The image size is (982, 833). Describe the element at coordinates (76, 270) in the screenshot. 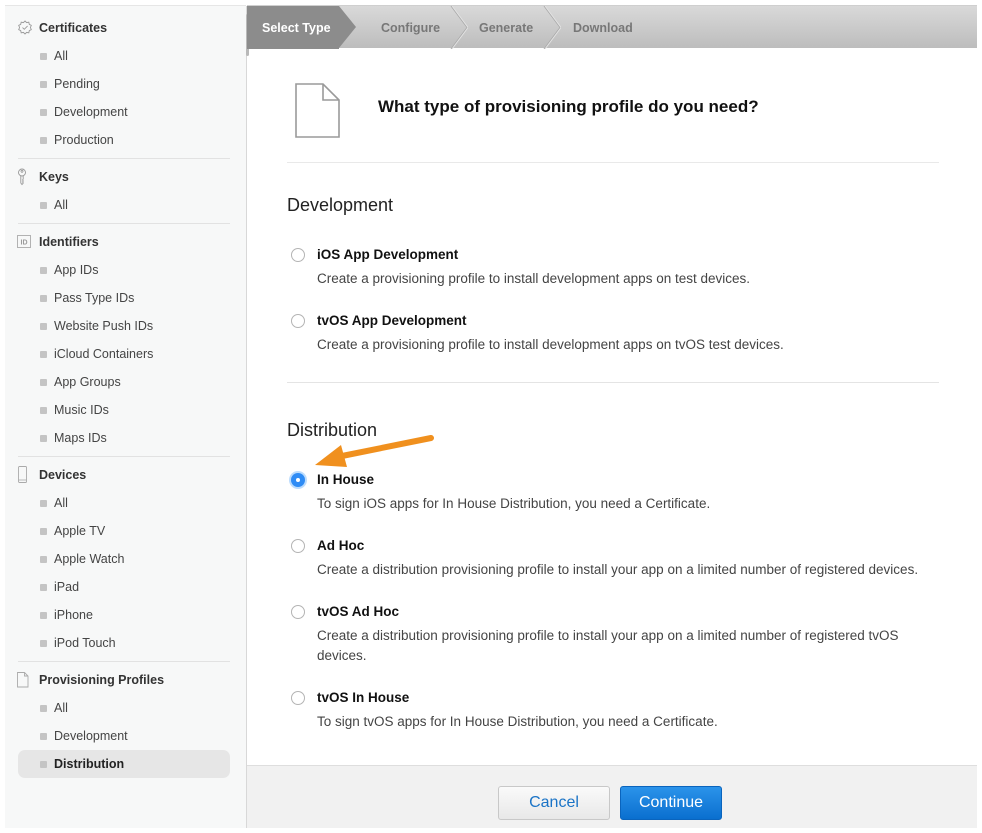

I see `sidebar-item-label: App IDs` at that location.